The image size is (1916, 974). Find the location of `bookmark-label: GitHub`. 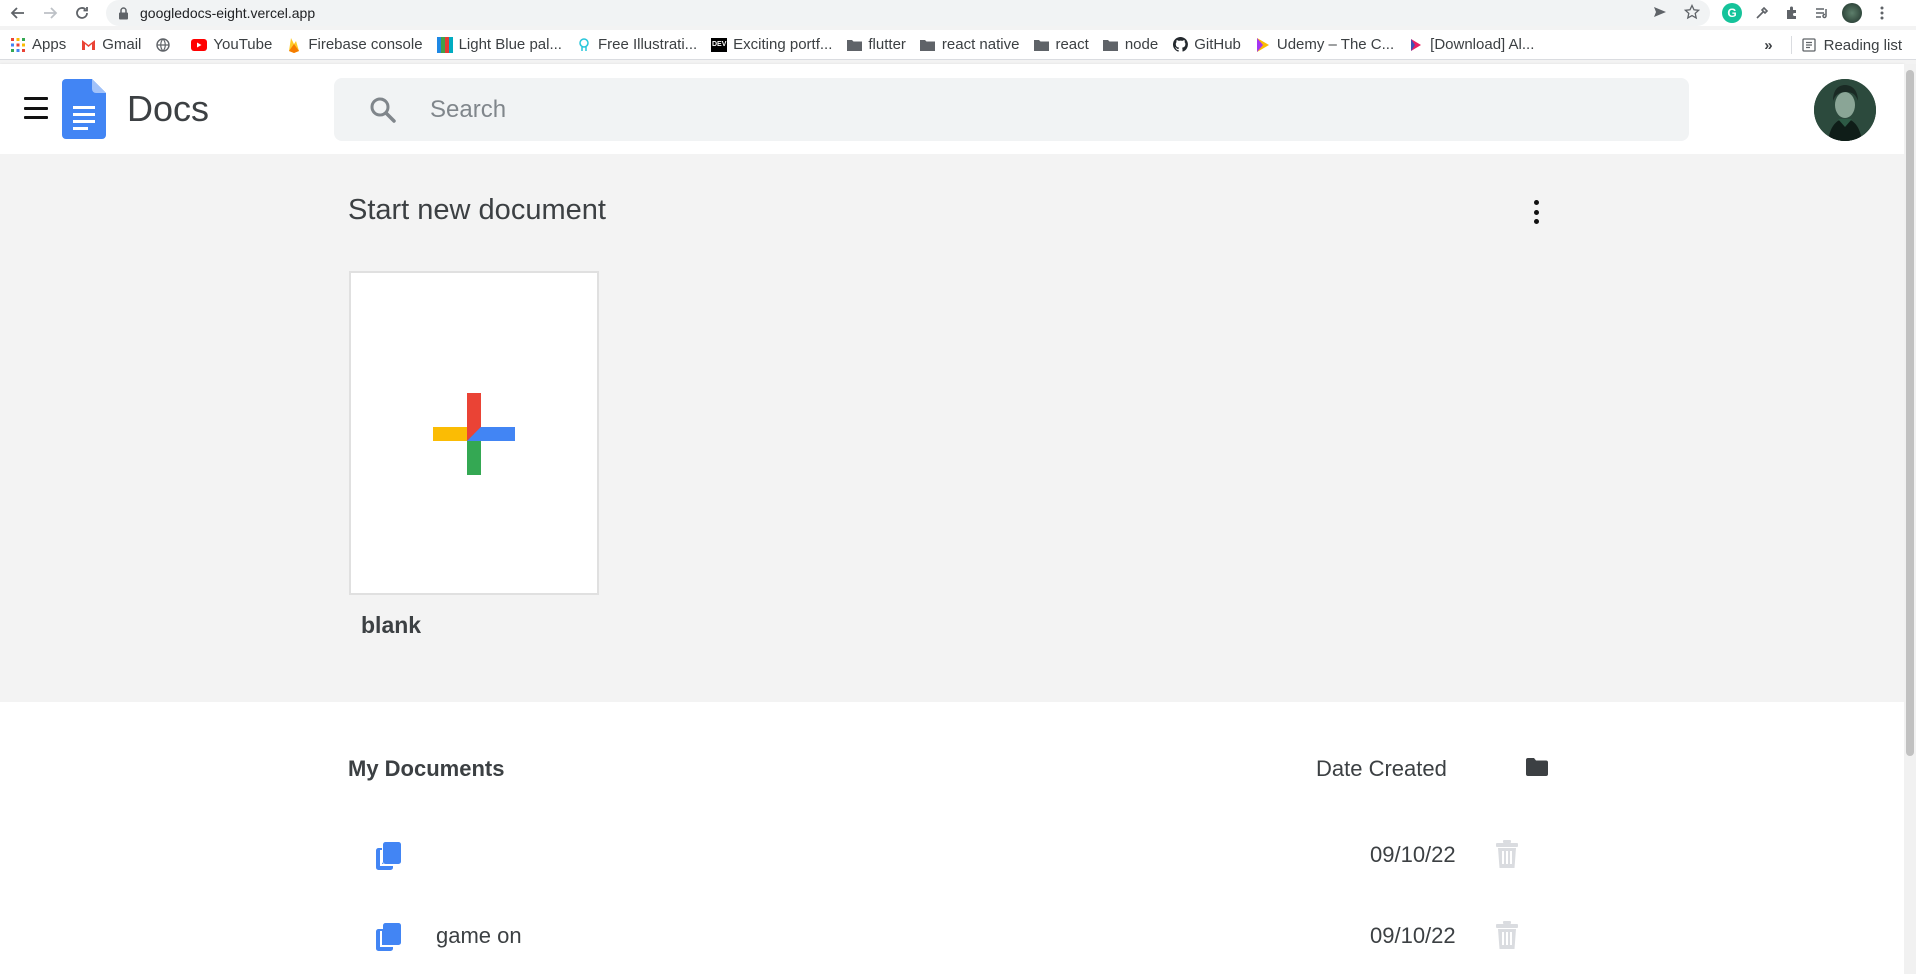

bookmark-label: GitHub is located at coordinates (1217, 44).